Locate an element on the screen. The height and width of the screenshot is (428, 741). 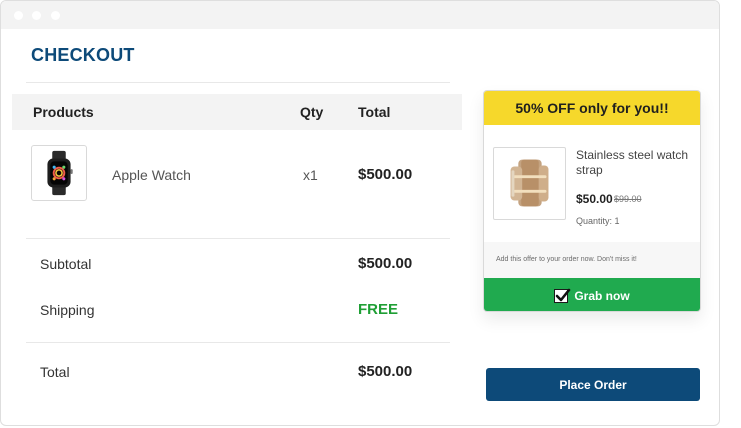
watch-strap-image is located at coordinates (529, 183).